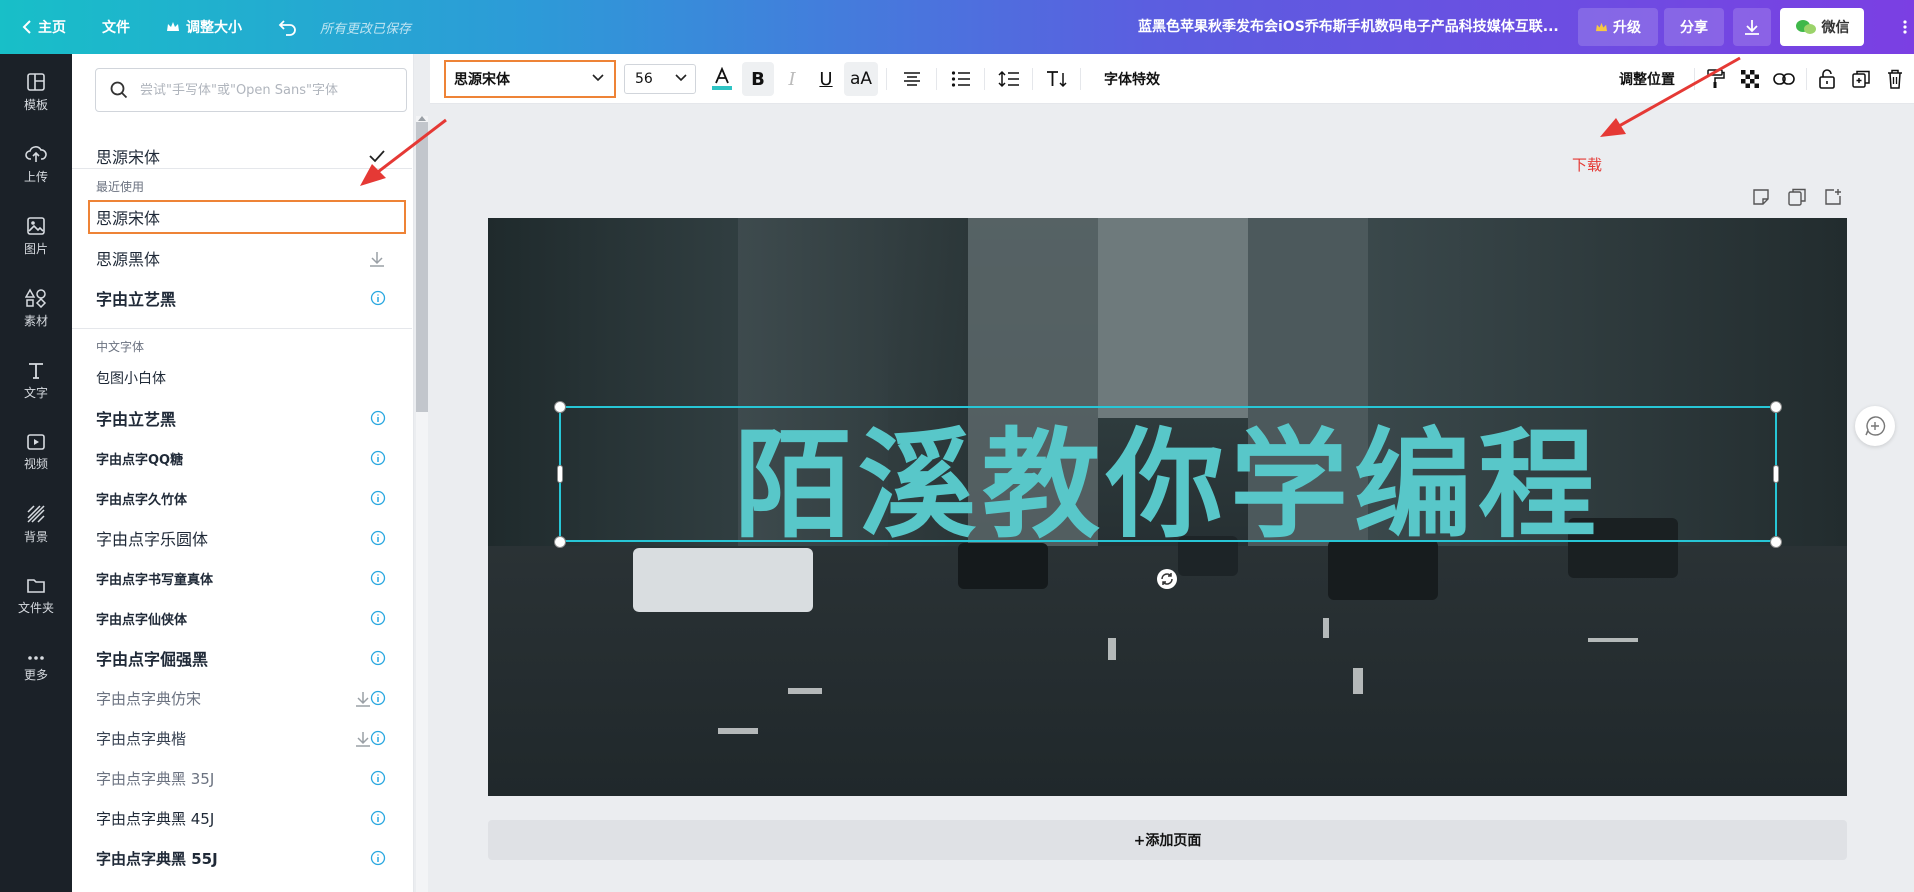 The height and width of the screenshot is (892, 1914). What do you see at coordinates (247, 418) in the screenshot?
I see `font-item: 字由立艺黑` at bounding box center [247, 418].